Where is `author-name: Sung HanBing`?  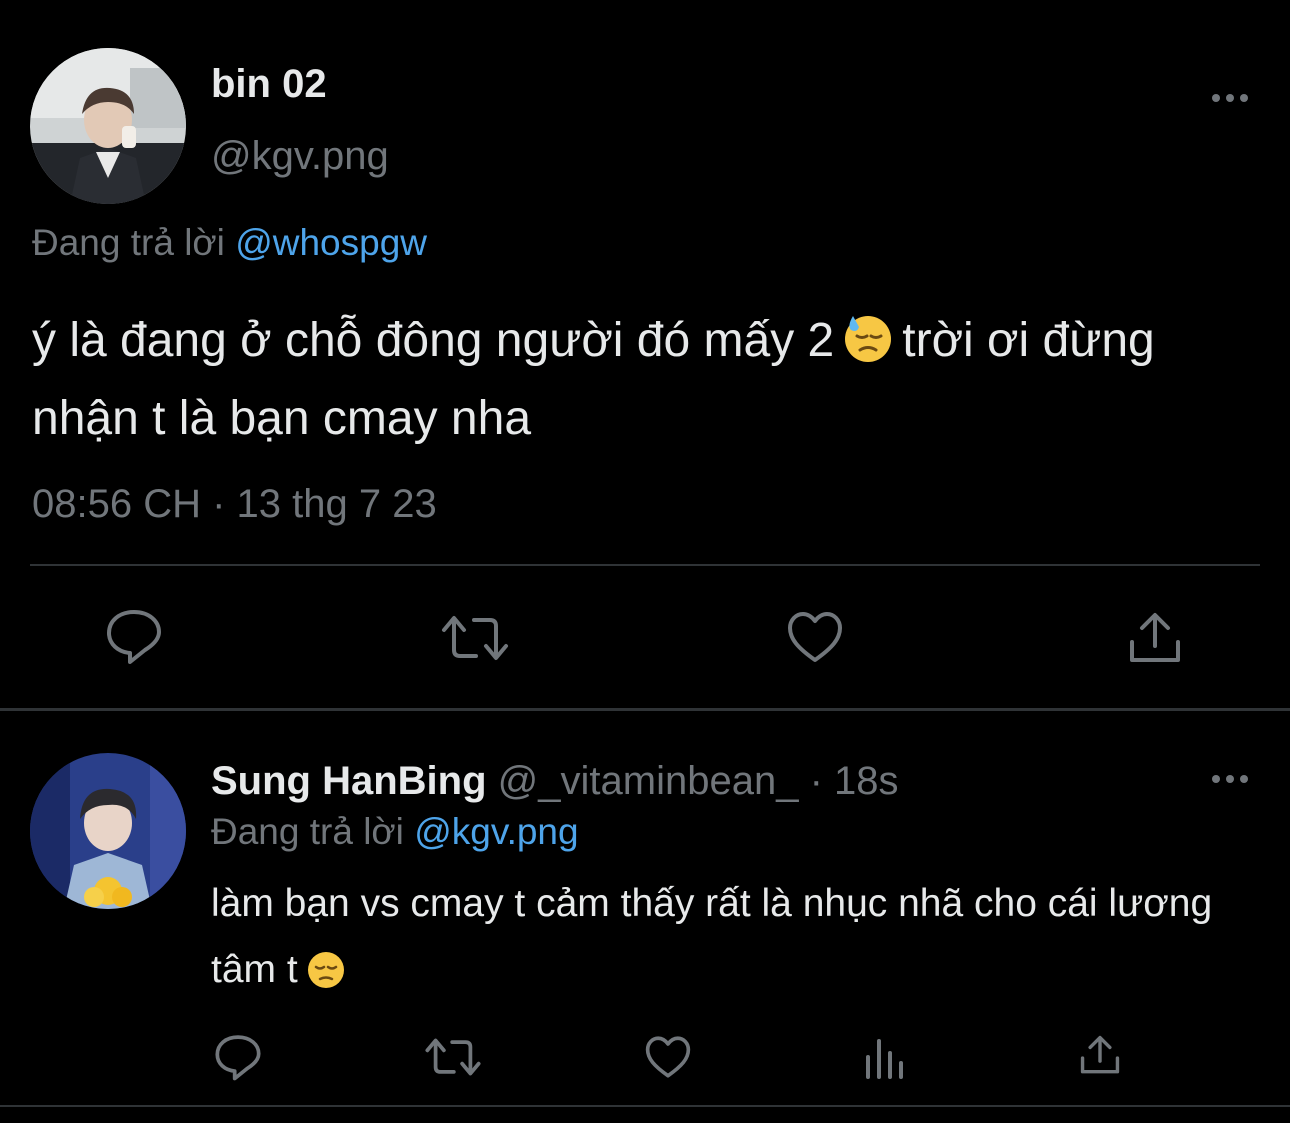
author-name: Sung HanBing is located at coordinates (349, 781).